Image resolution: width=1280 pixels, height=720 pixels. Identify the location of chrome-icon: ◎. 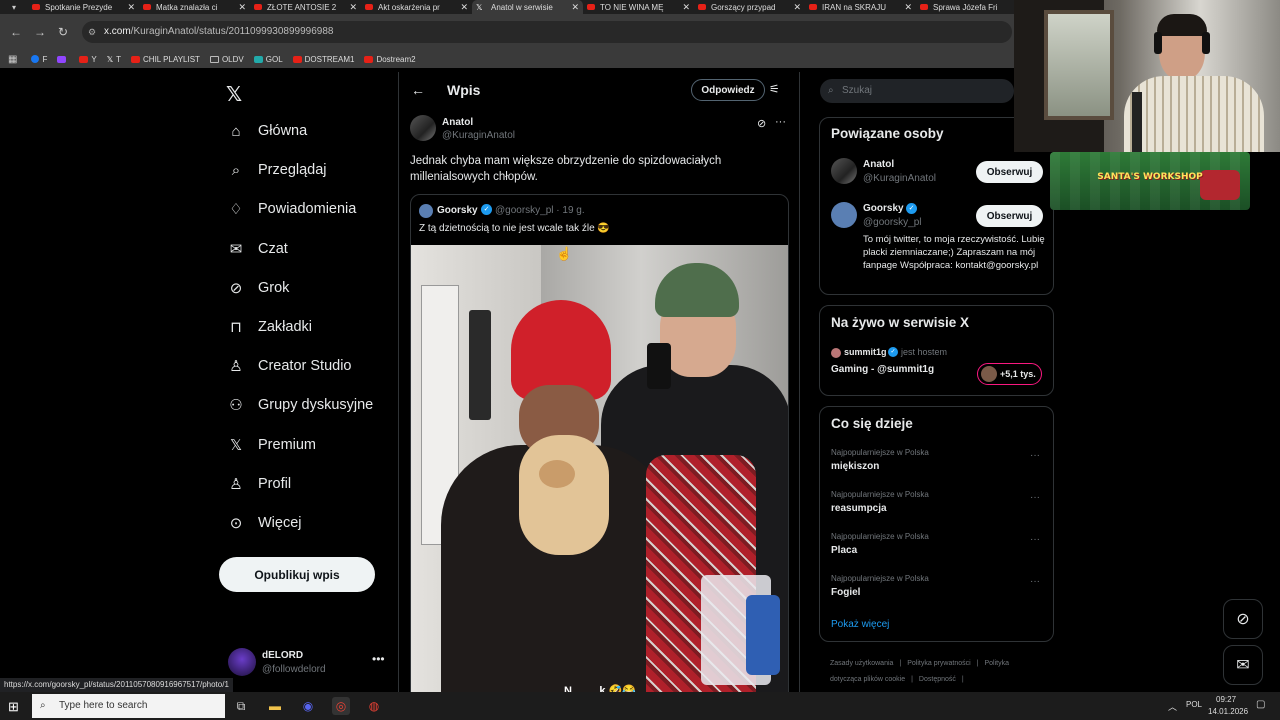
(341, 706).